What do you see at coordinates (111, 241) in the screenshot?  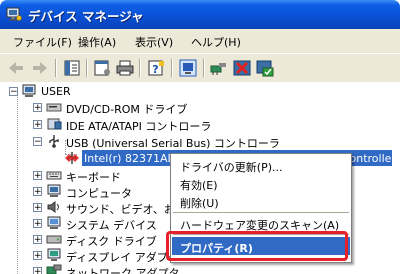 I see `tree-node-label: ディスク ドライブ` at bounding box center [111, 241].